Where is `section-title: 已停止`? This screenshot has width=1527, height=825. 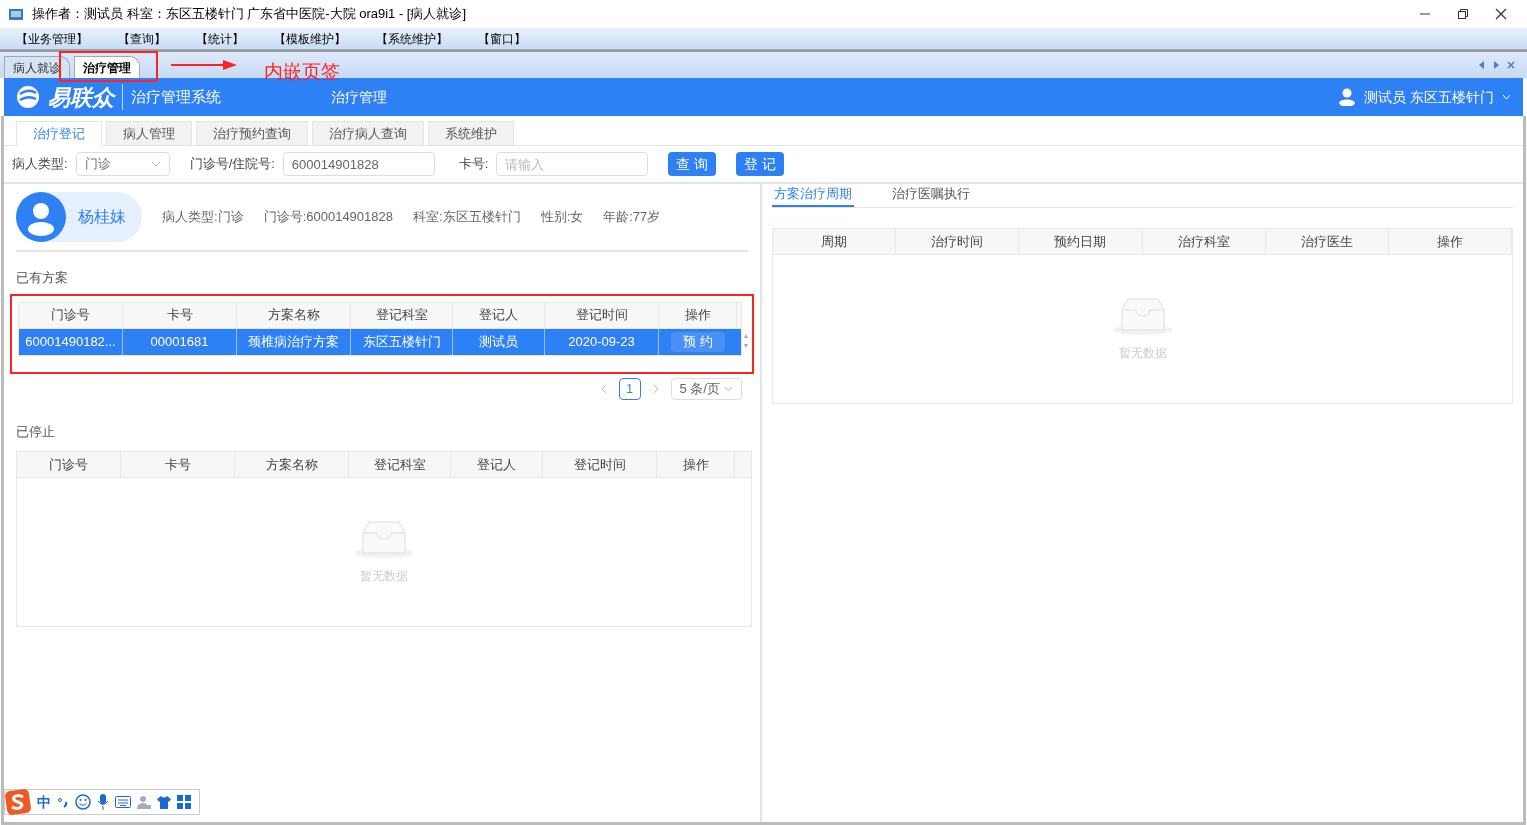
section-title: 已停止 is located at coordinates (36, 431).